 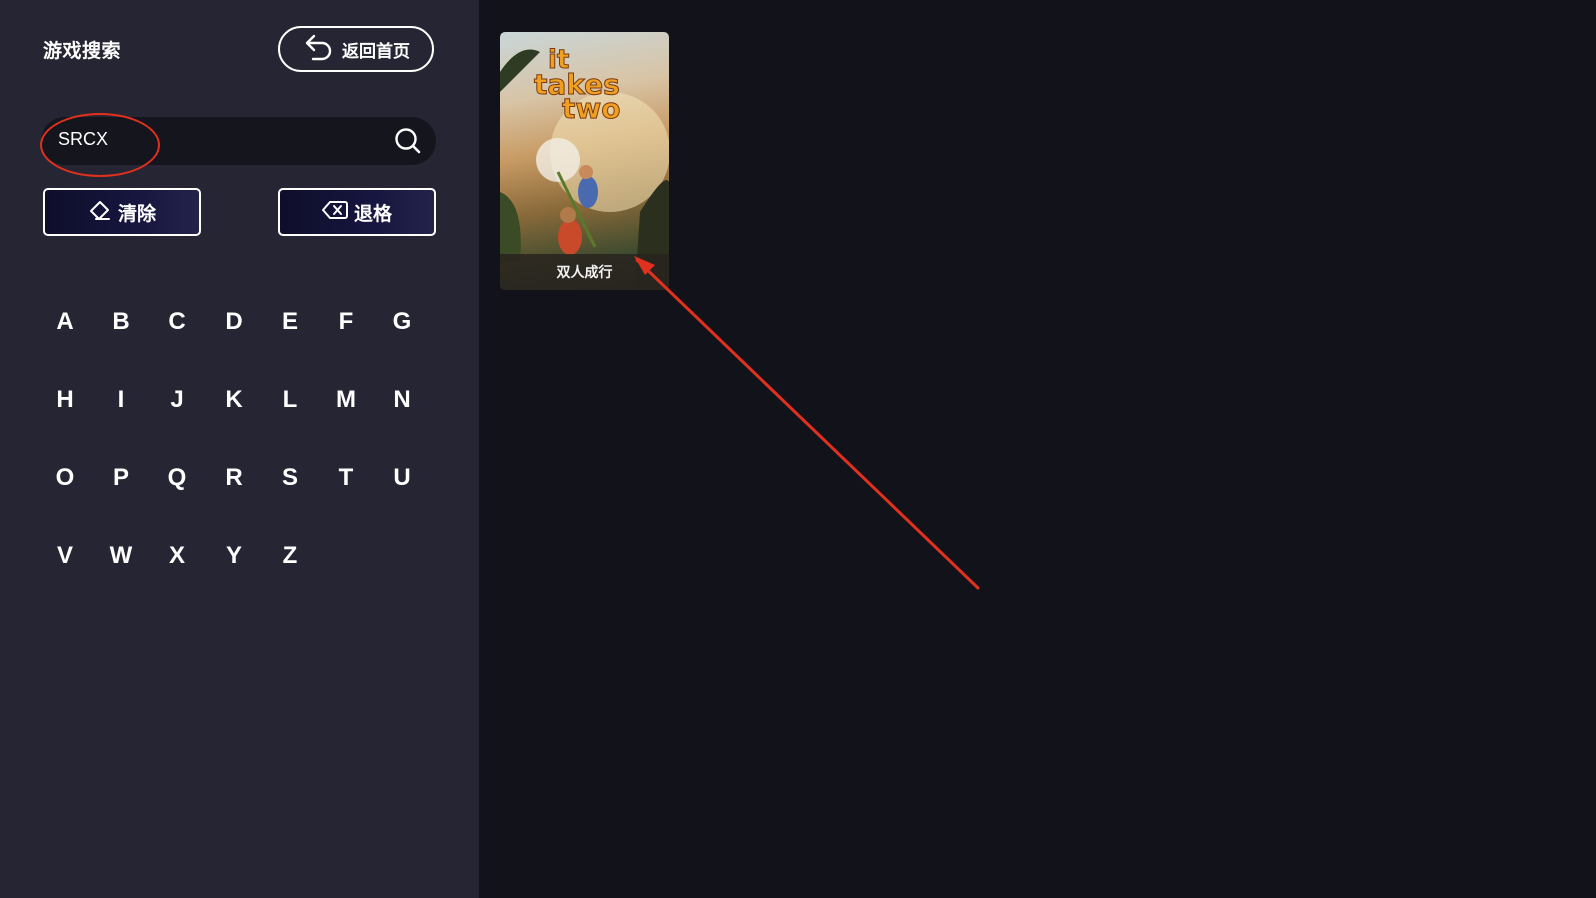 I want to click on clear-button: 清除, so click(x=122, y=212).